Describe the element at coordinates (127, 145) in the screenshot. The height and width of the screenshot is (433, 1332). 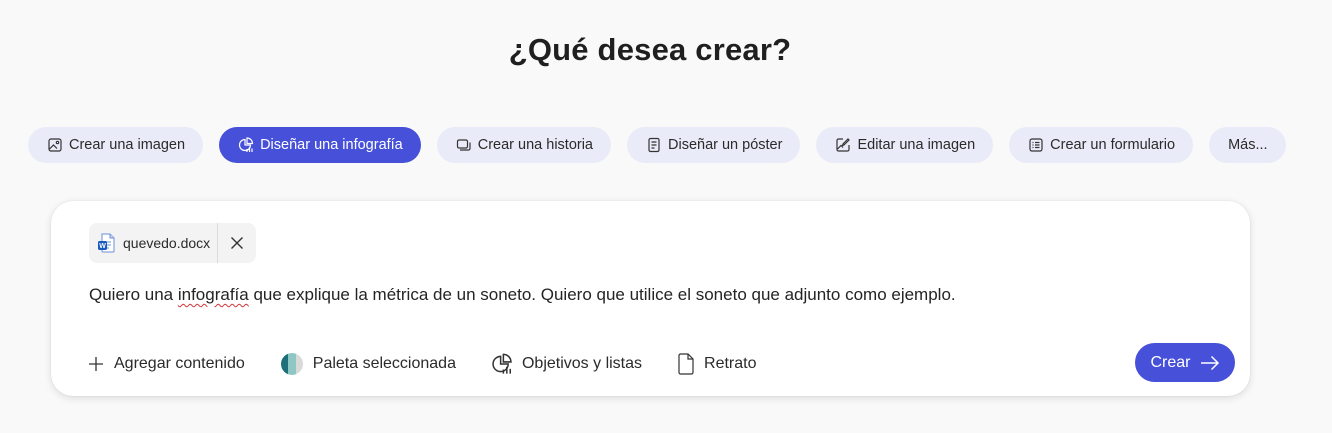
I see `chip-label: Crear una imagen` at that location.